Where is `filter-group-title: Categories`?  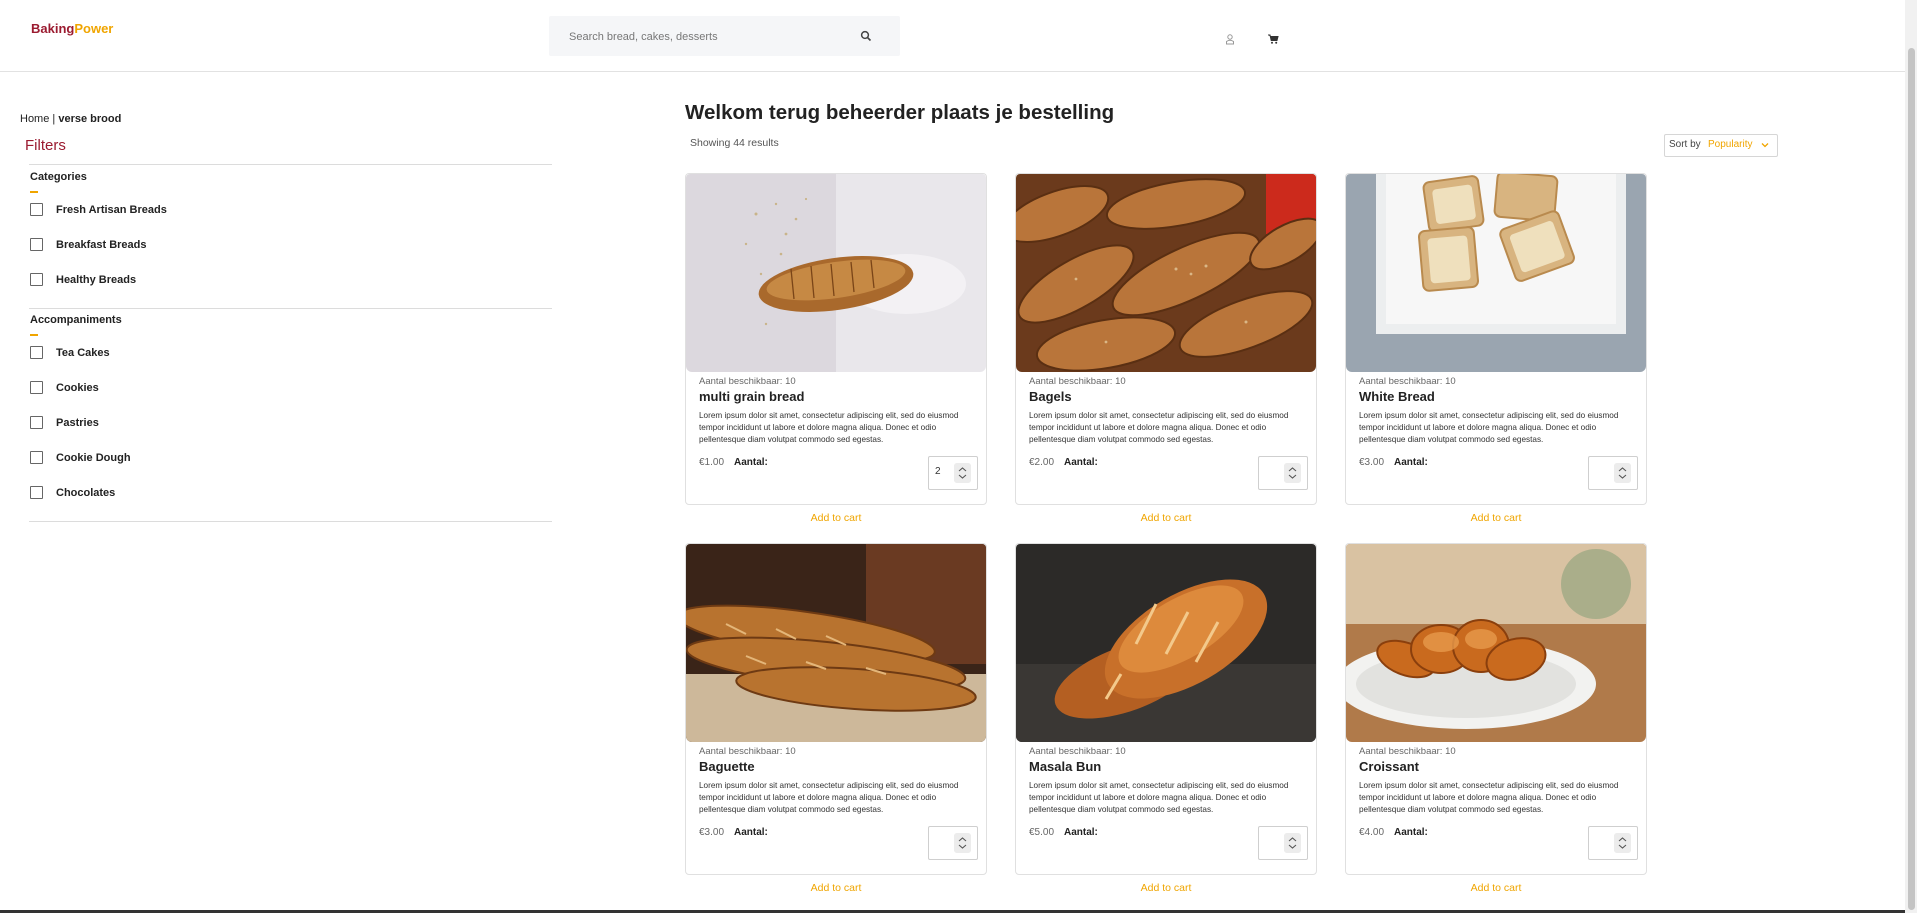
filter-group-title: Categories is located at coordinates (58, 177).